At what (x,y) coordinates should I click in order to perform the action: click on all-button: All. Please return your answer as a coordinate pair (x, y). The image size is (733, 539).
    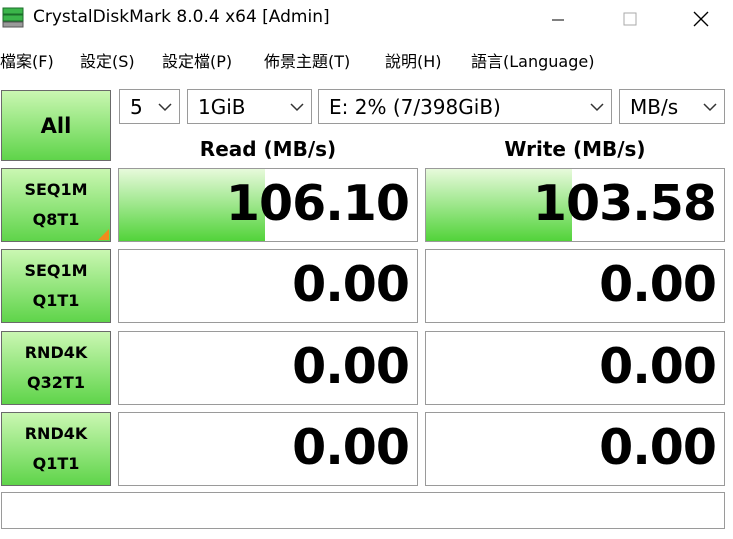
    Looking at the image, I should click on (56, 125).